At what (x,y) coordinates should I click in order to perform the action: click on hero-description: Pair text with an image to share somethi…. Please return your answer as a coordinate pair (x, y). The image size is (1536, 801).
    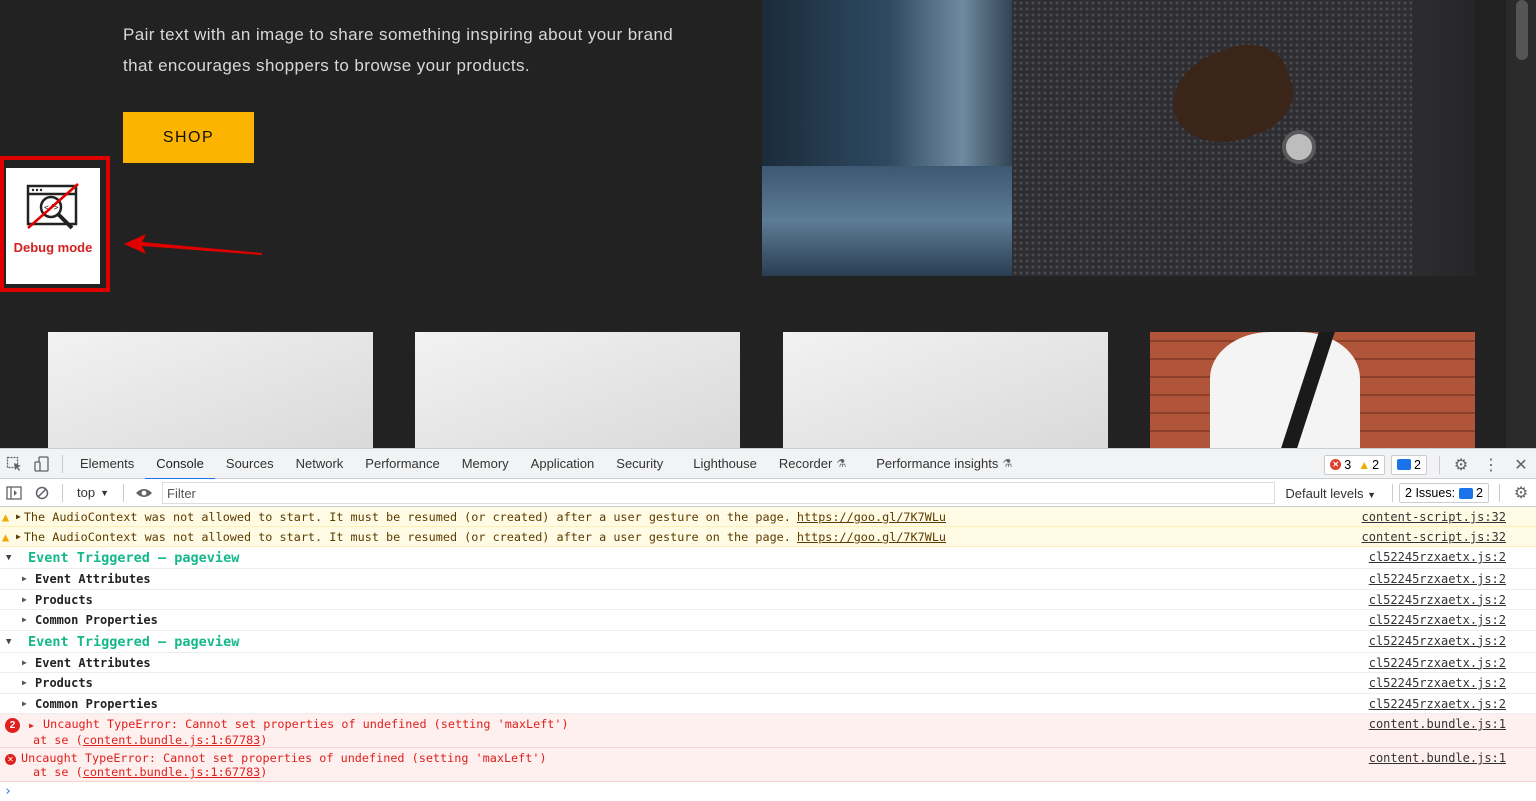
    Looking at the image, I should click on (398, 50).